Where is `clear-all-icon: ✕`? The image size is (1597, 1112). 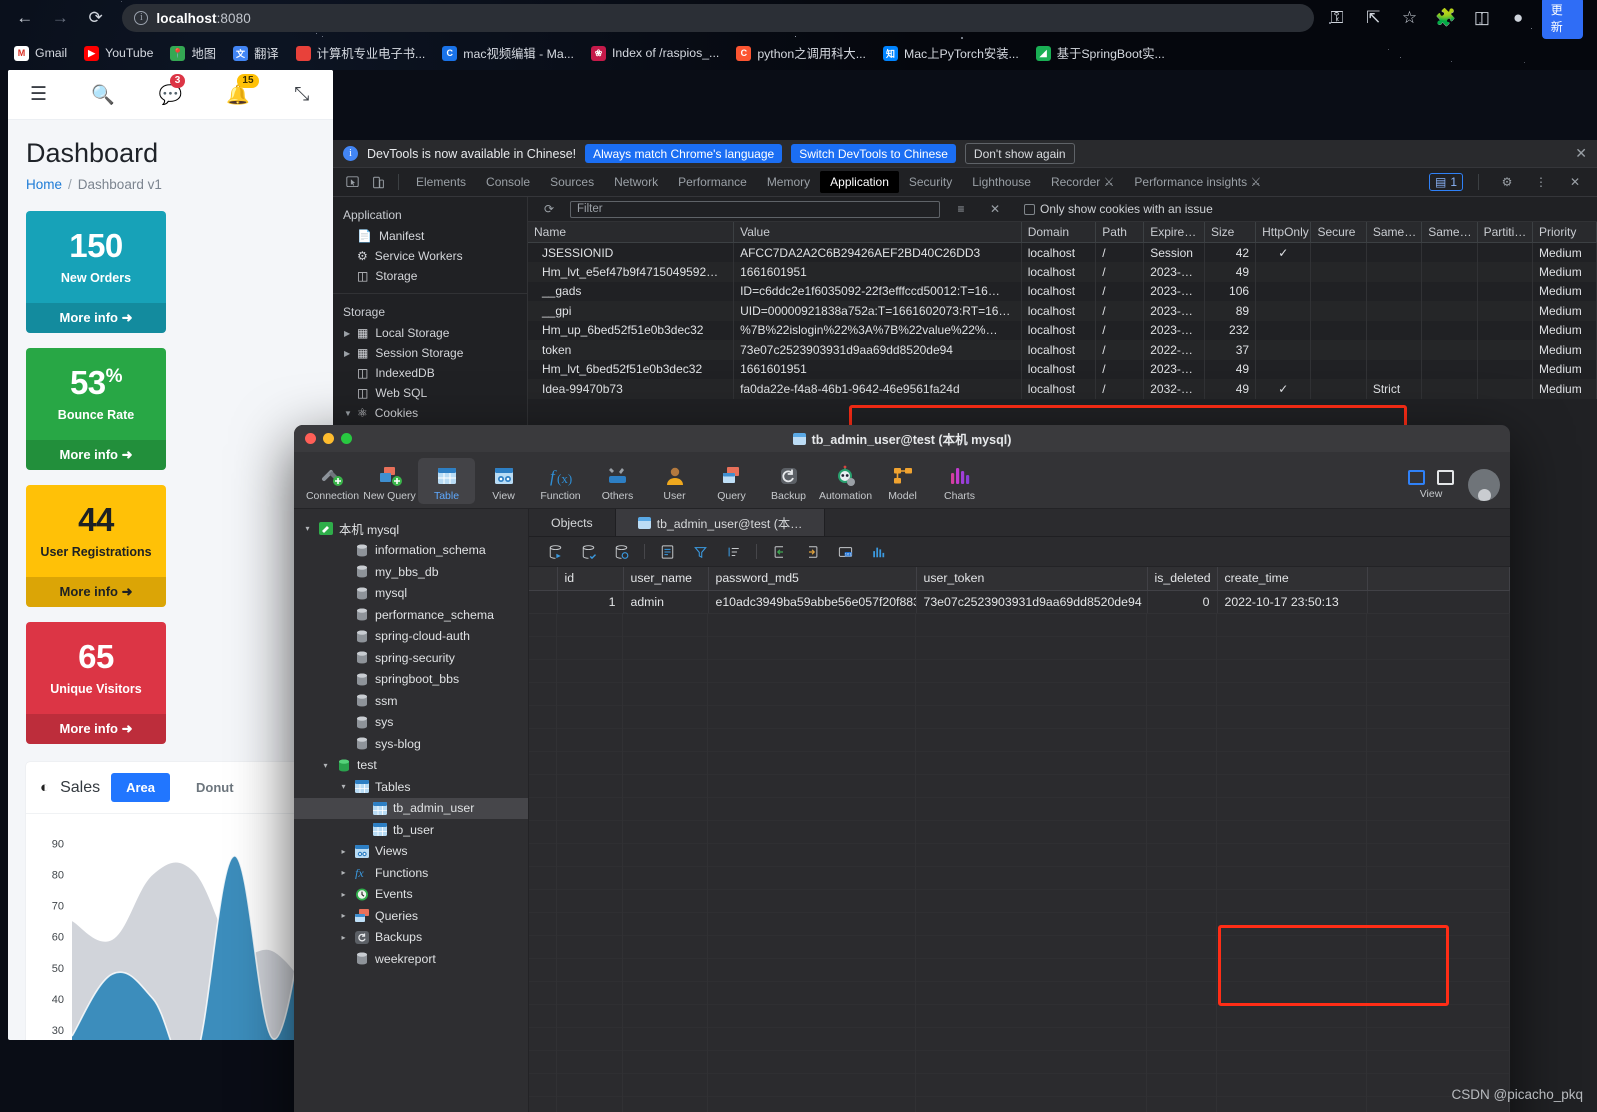 clear-all-icon: ✕ is located at coordinates (995, 209).